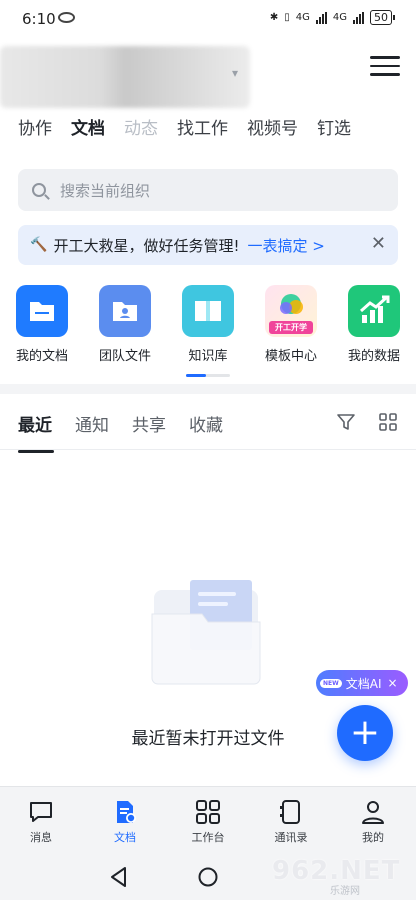 The width and height of the screenshot is (416, 900). What do you see at coordinates (385, 68) in the screenshot?
I see `menu-button` at bounding box center [385, 68].